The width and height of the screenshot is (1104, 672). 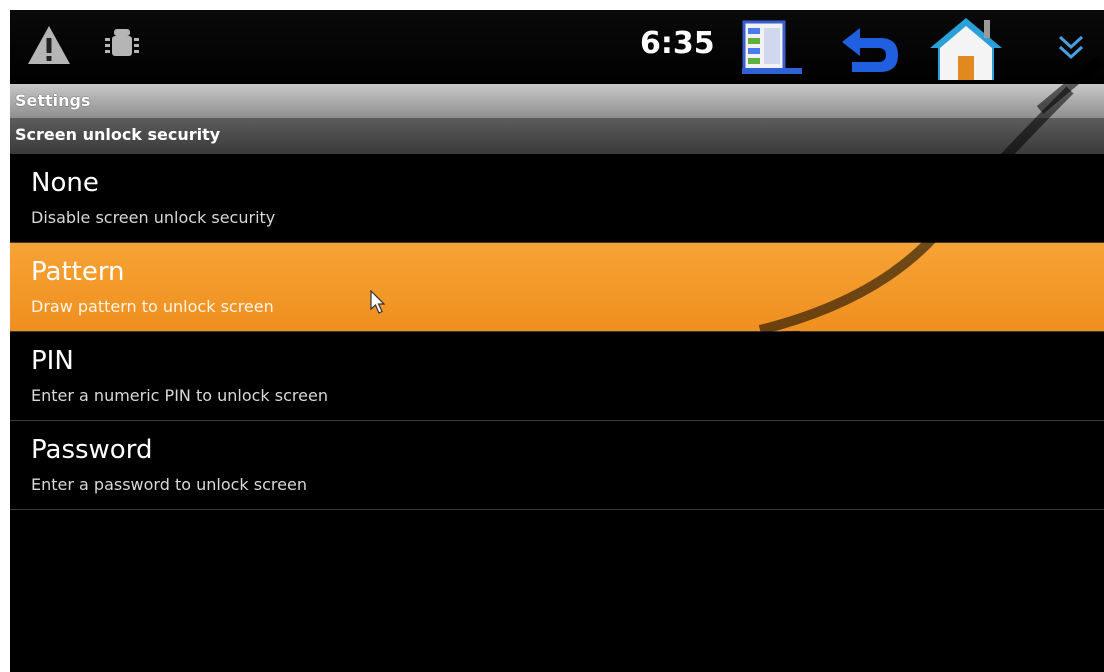 What do you see at coordinates (65, 183) in the screenshot?
I see `option-title: None` at bounding box center [65, 183].